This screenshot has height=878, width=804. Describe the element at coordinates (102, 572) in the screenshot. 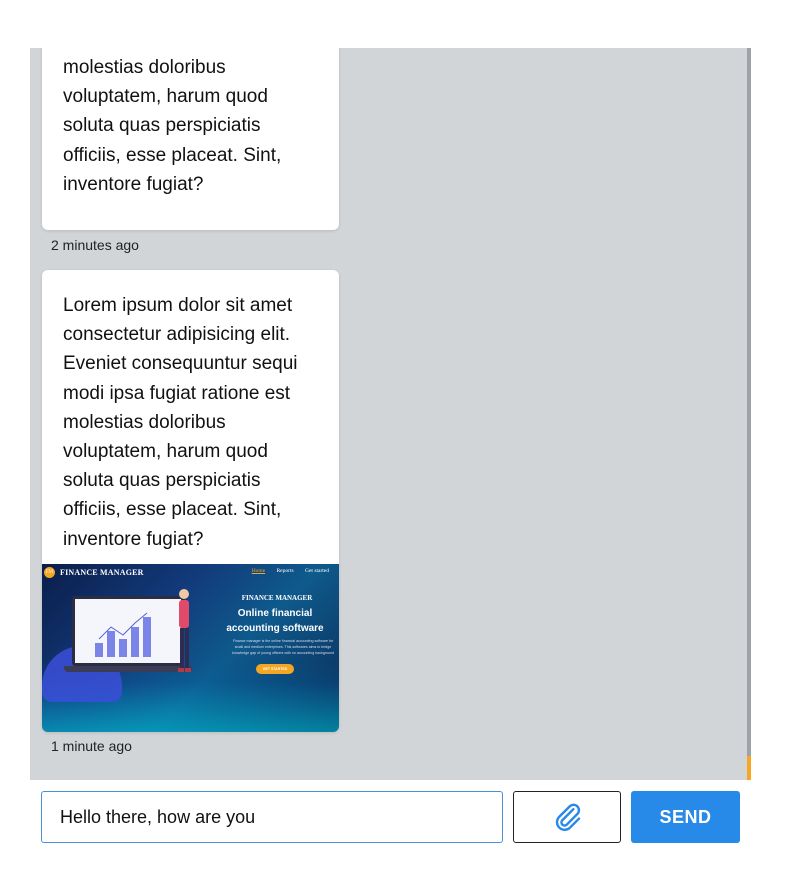

I see `image-brand: FINANCE MANAGER` at that location.